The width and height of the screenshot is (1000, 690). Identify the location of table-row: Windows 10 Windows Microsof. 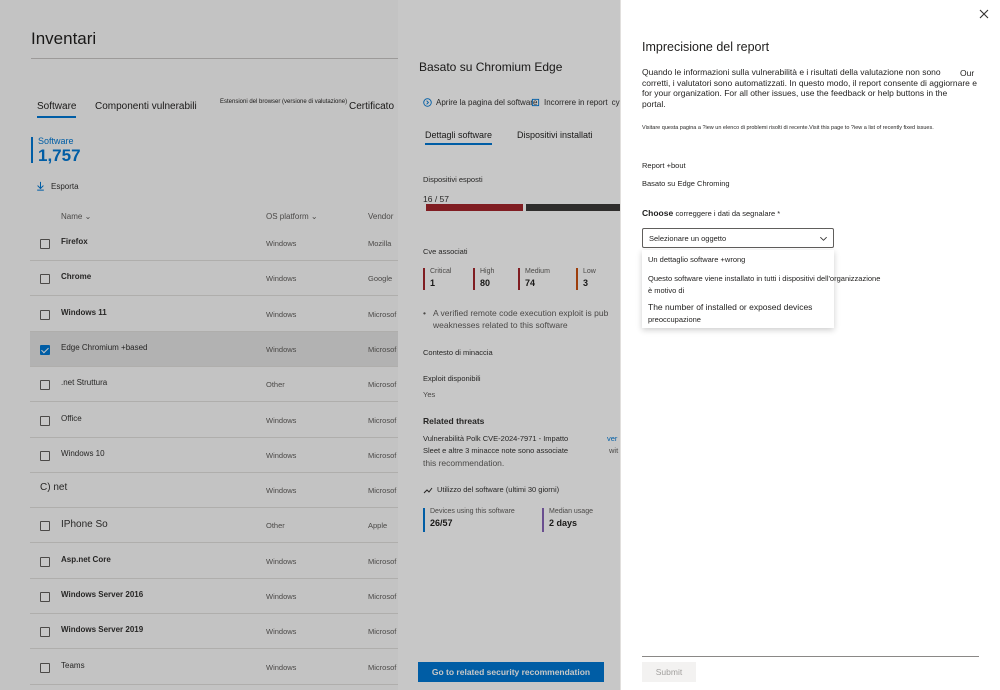
(215, 455).